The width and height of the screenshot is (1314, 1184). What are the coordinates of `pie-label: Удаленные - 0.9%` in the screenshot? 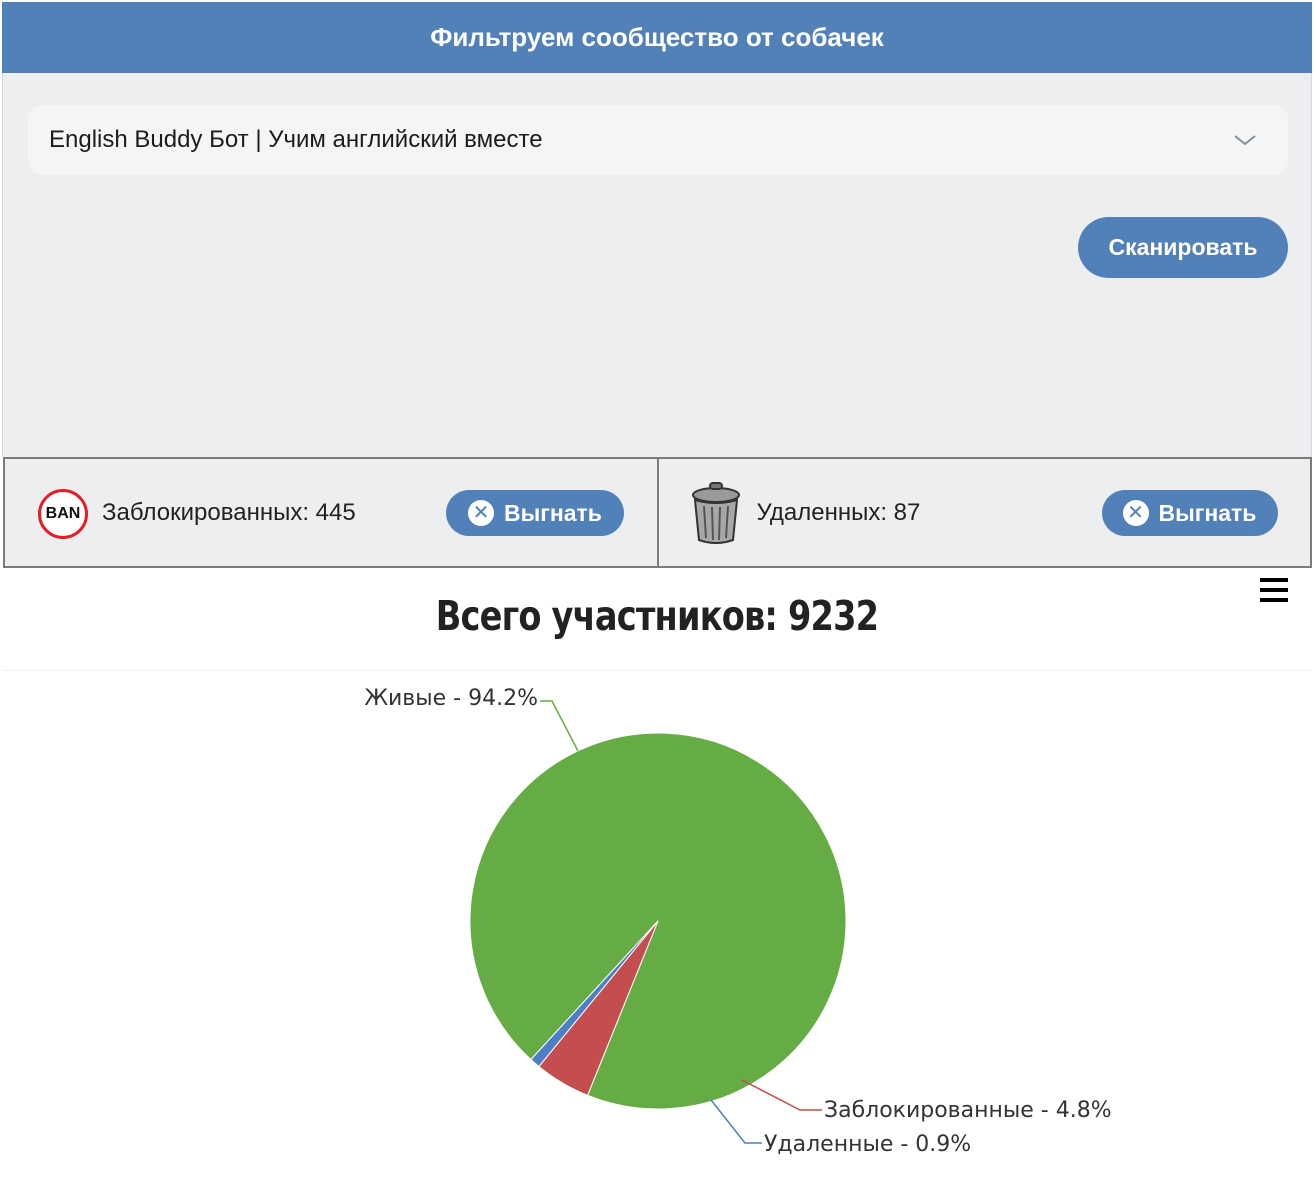 It's located at (867, 1144).